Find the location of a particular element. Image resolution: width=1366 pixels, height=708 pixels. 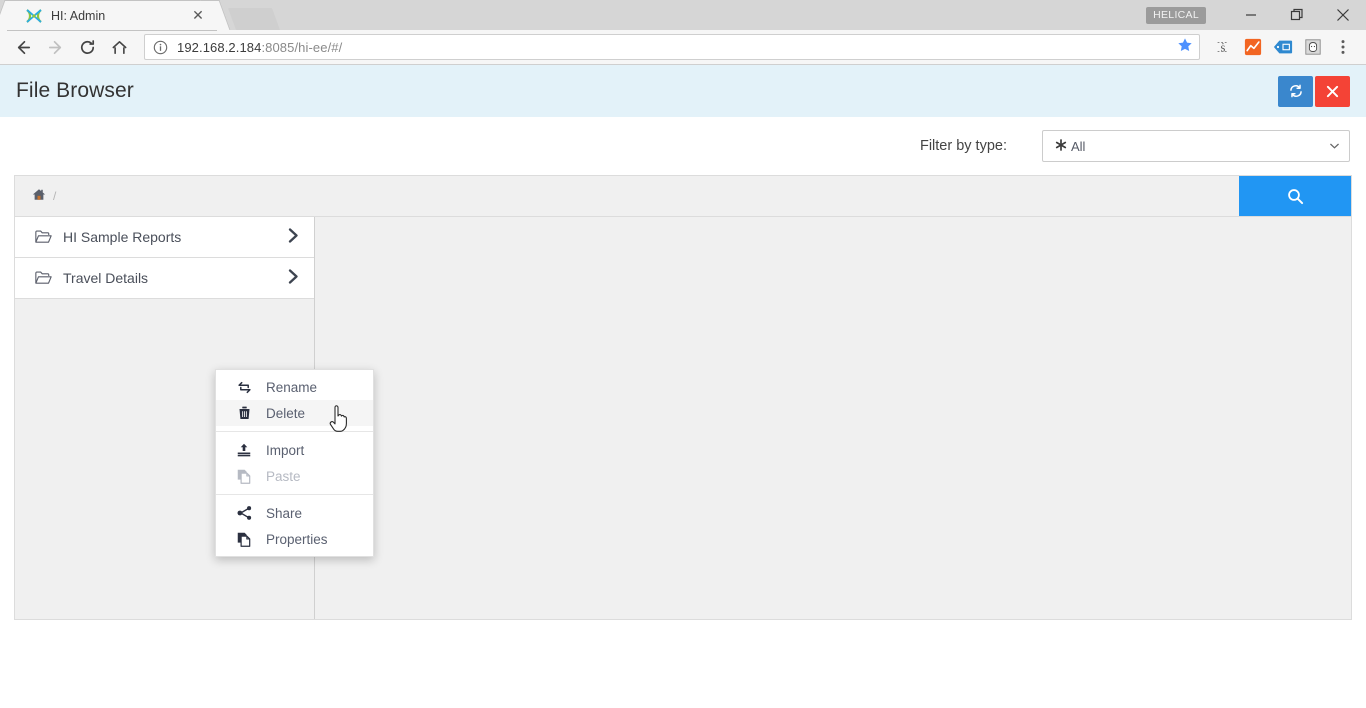

new-tab-button is located at coordinates (254, 19).